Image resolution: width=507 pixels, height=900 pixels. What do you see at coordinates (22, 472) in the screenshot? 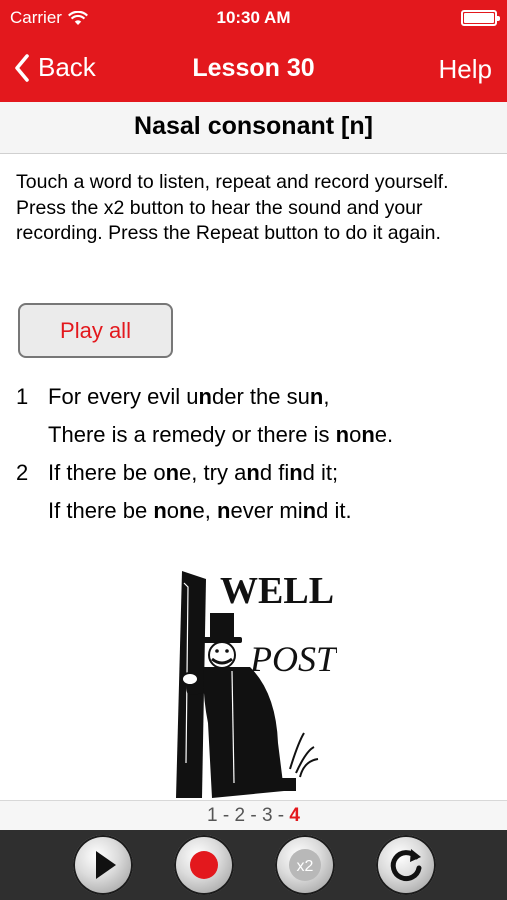
I see `phrase-number: 2` at bounding box center [22, 472].